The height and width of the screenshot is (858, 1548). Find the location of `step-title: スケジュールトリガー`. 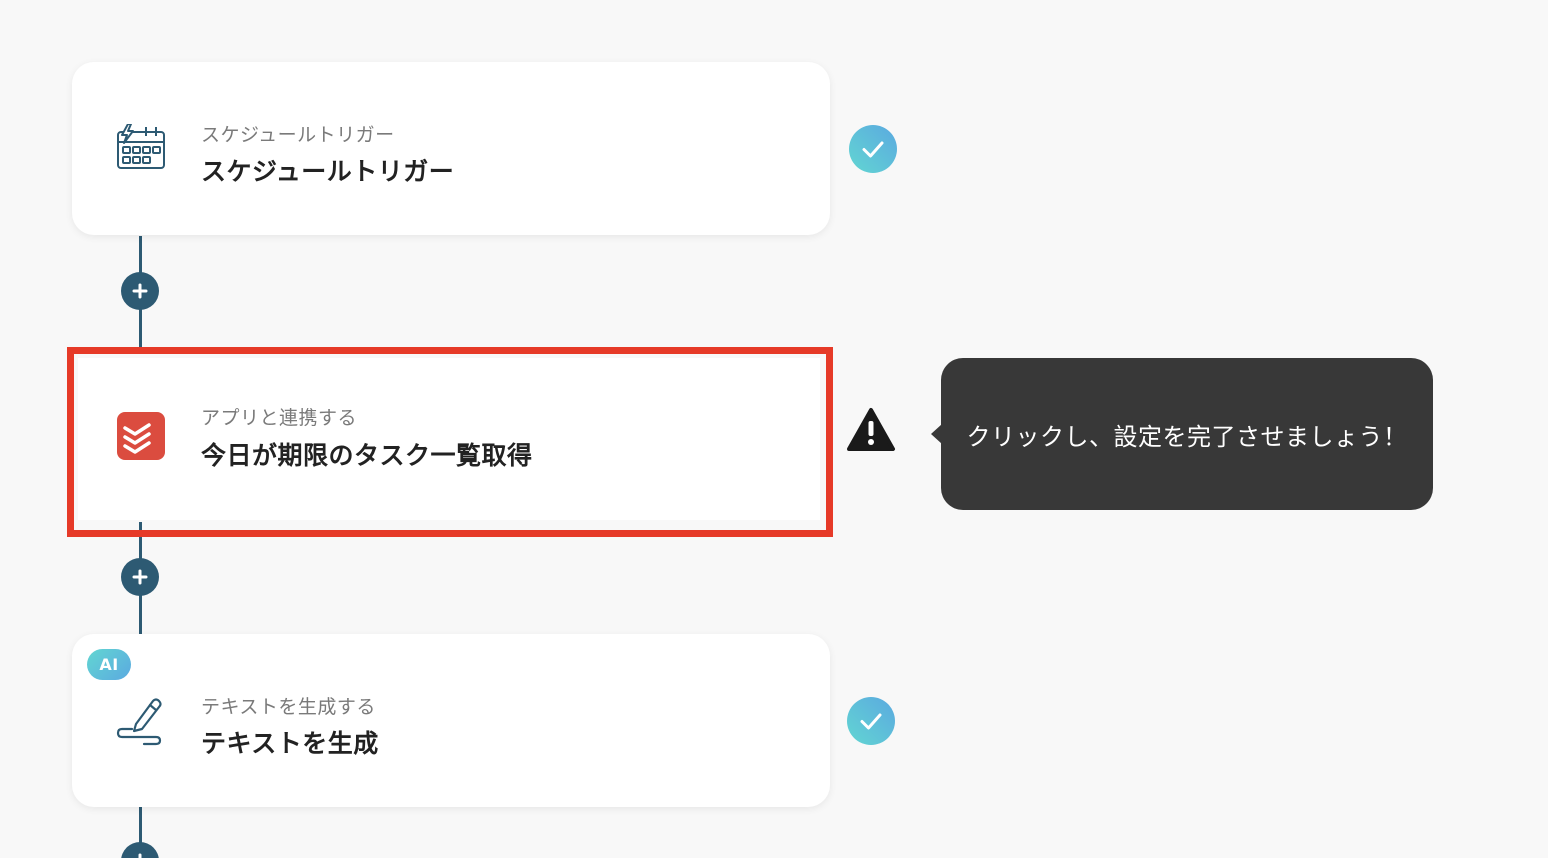

step-title: スケジュールトリガー is located at coordinates (328, 171).